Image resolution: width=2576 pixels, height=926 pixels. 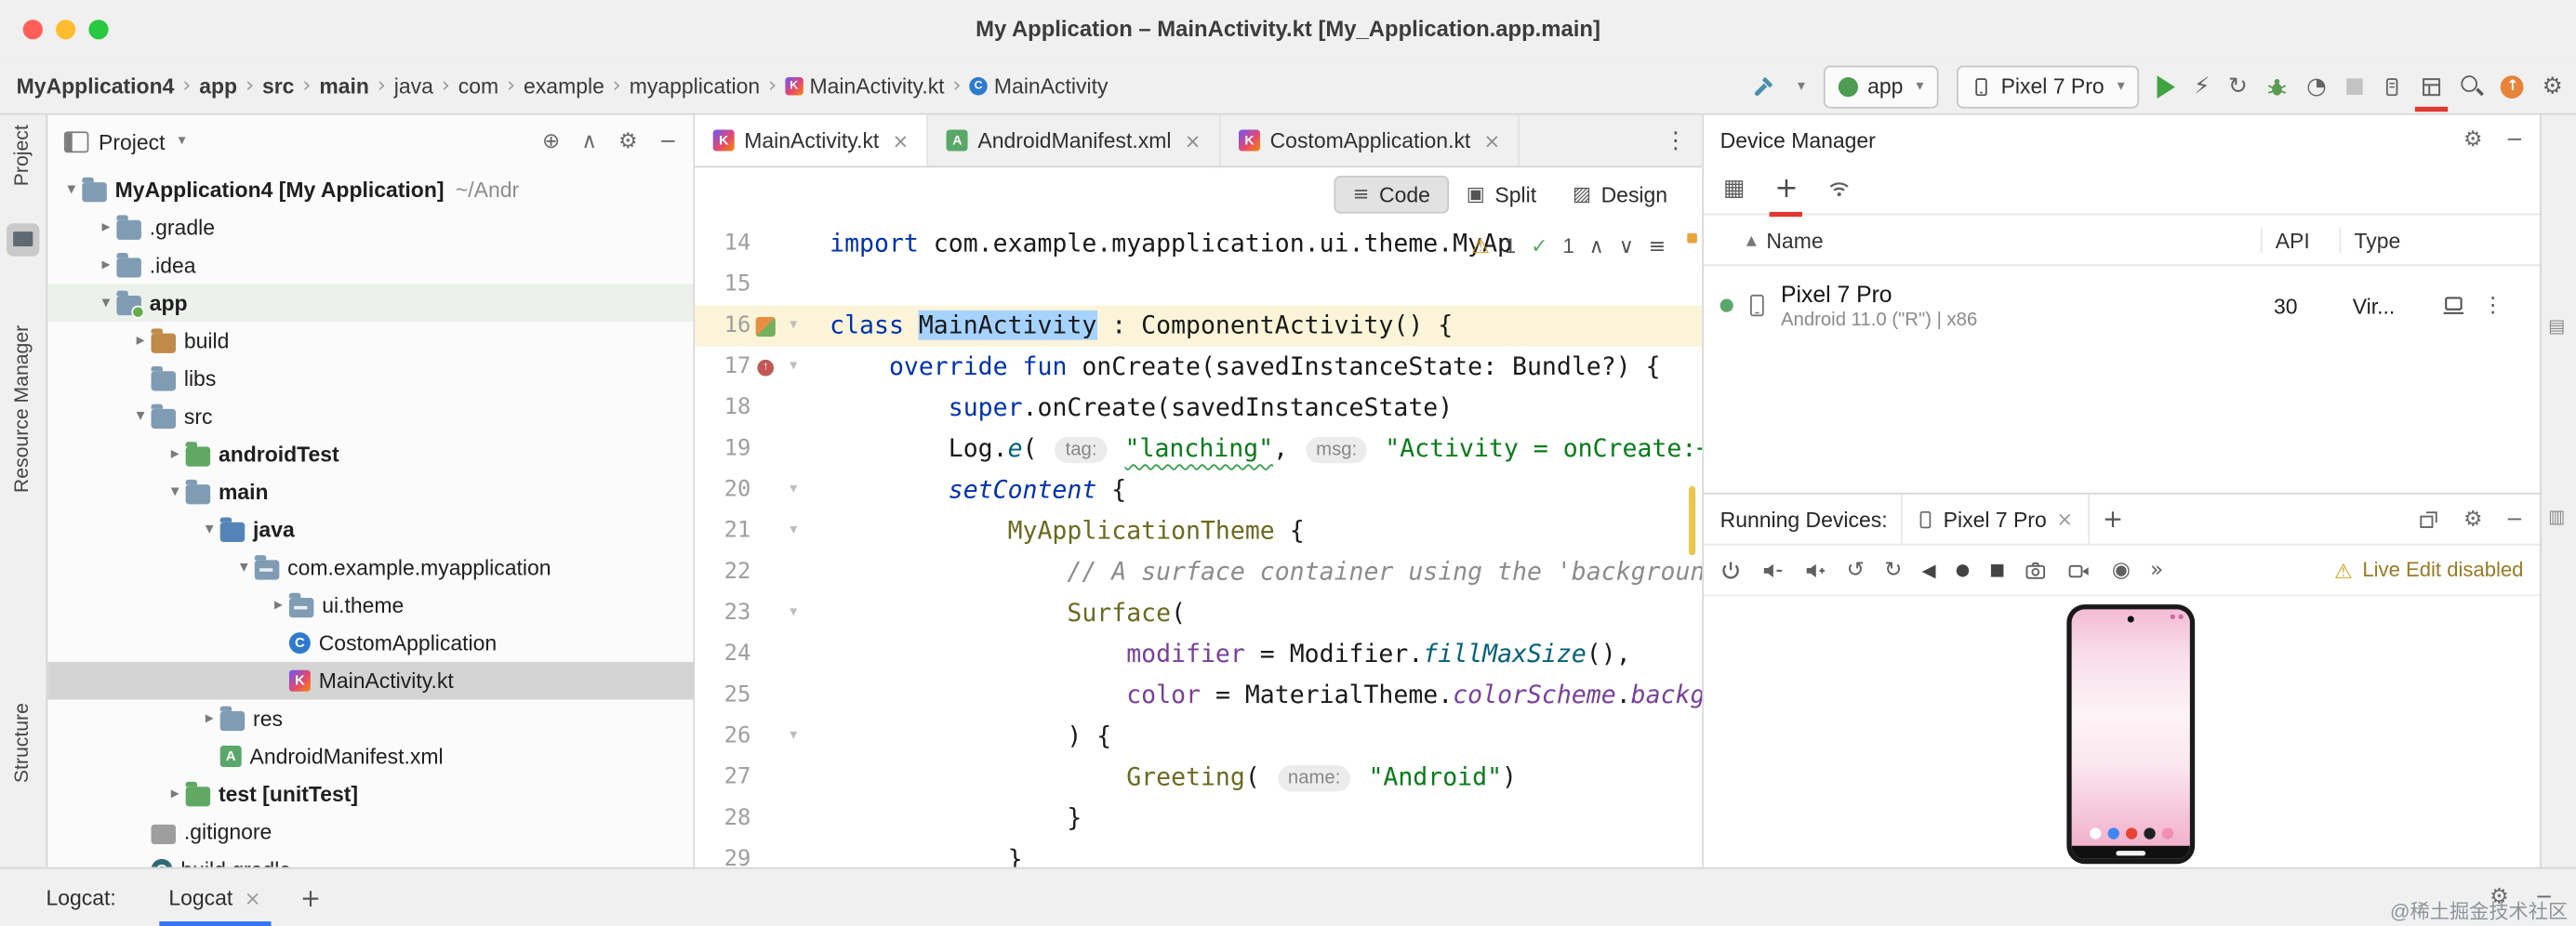 What do you see at coordinates (2156, 570) in the screenshot?
I see `more-actions-chevrons-icon: »` at bounding box center [2156, 570].